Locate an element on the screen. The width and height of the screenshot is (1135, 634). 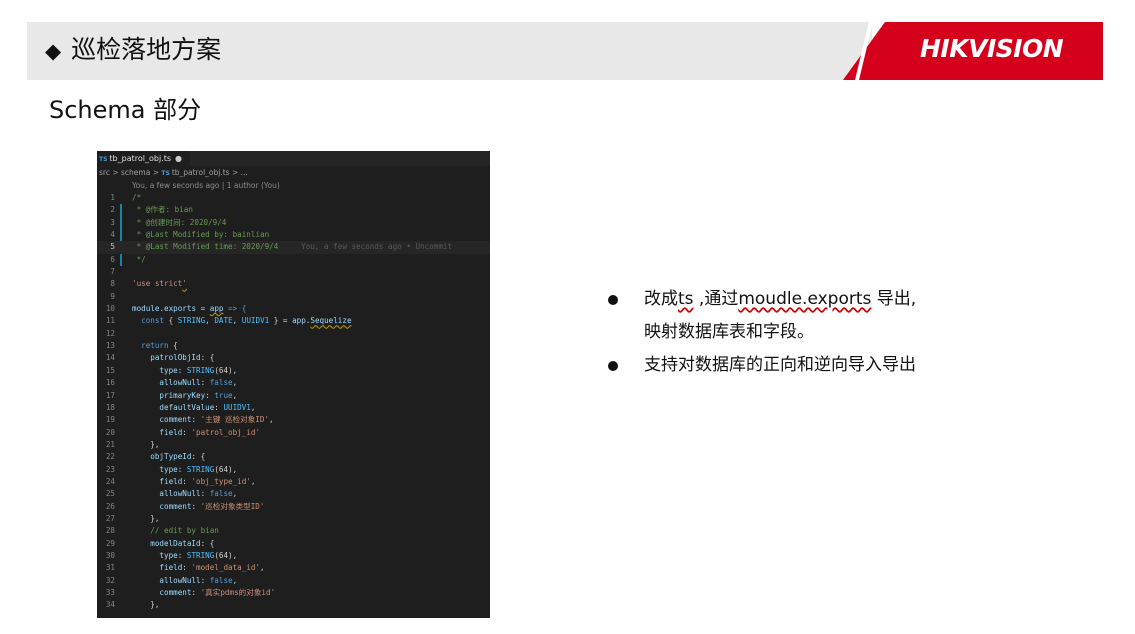
code-token: false is located at coordinates (221, 580).